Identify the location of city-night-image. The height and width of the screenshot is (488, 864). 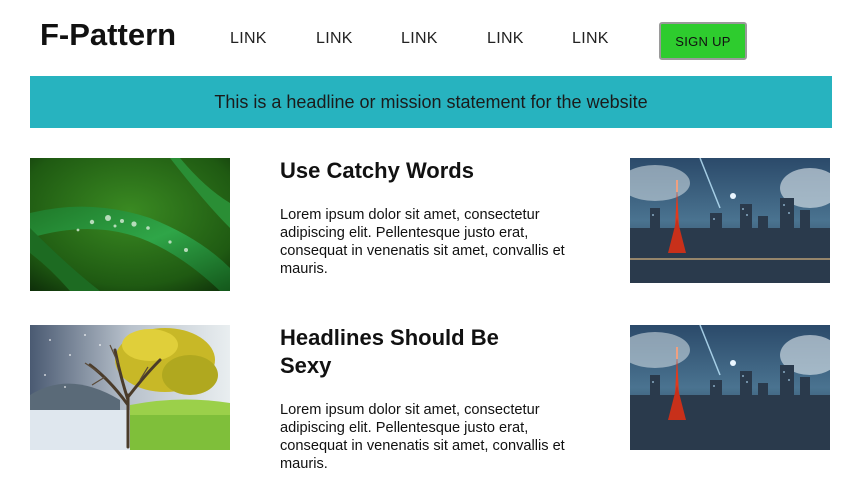
(730, 220).